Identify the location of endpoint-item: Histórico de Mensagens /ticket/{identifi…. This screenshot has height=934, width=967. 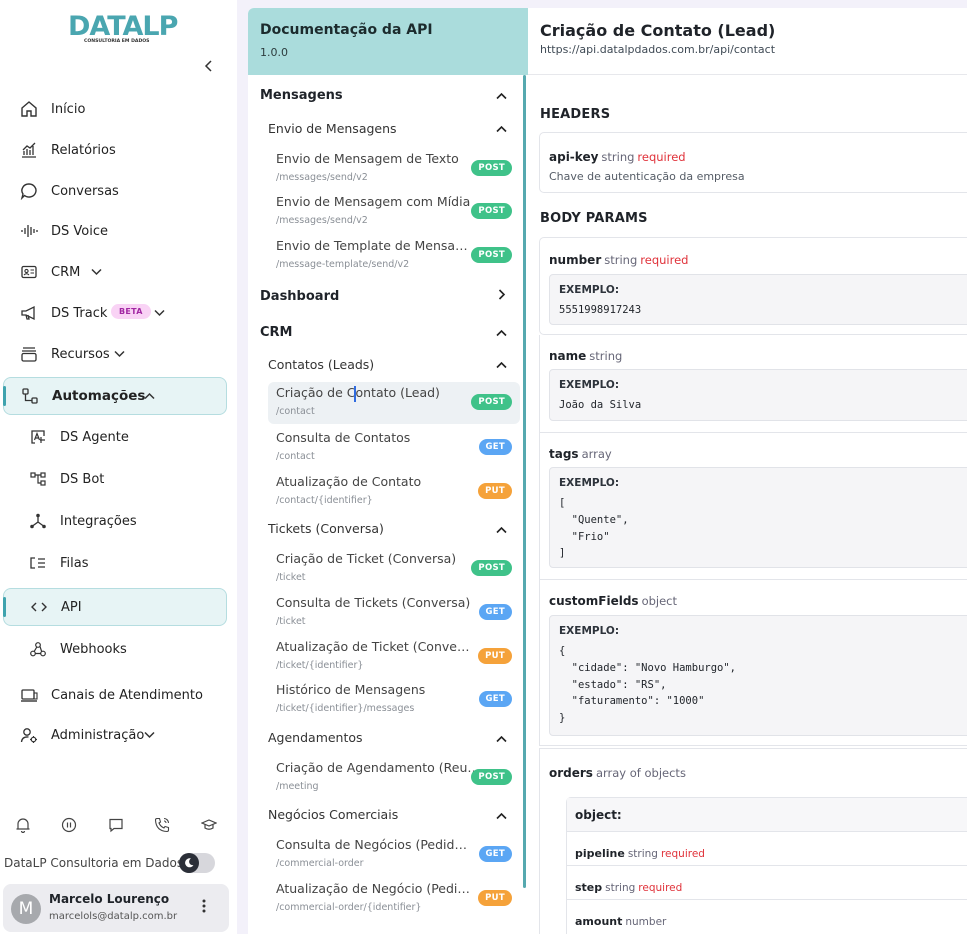
(394, 700).